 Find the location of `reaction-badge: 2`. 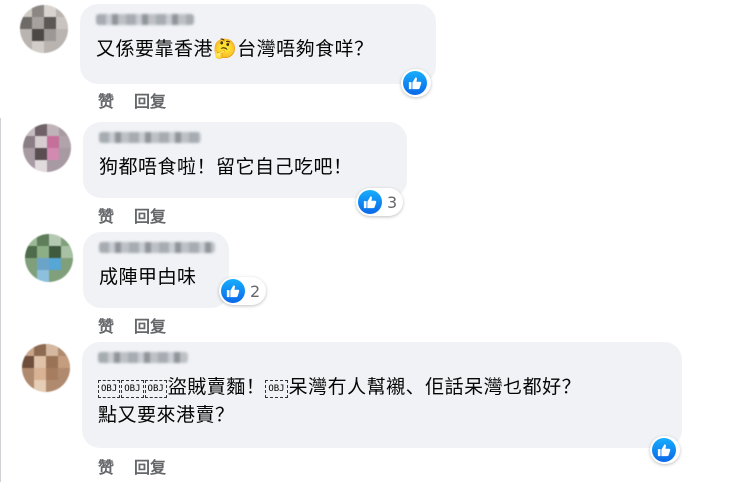

reaction-badge: 2 is located at coordinates (243, 291).